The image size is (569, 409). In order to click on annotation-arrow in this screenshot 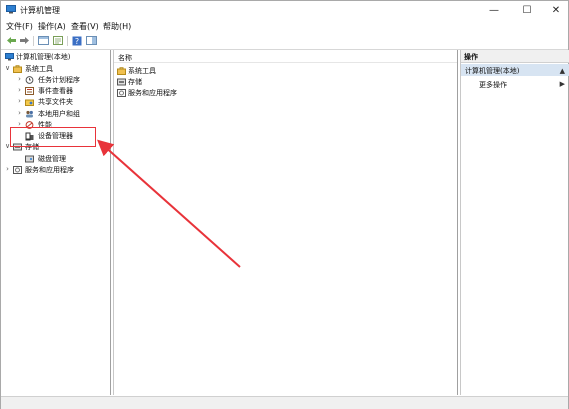, I will do `click(169, 203)`.